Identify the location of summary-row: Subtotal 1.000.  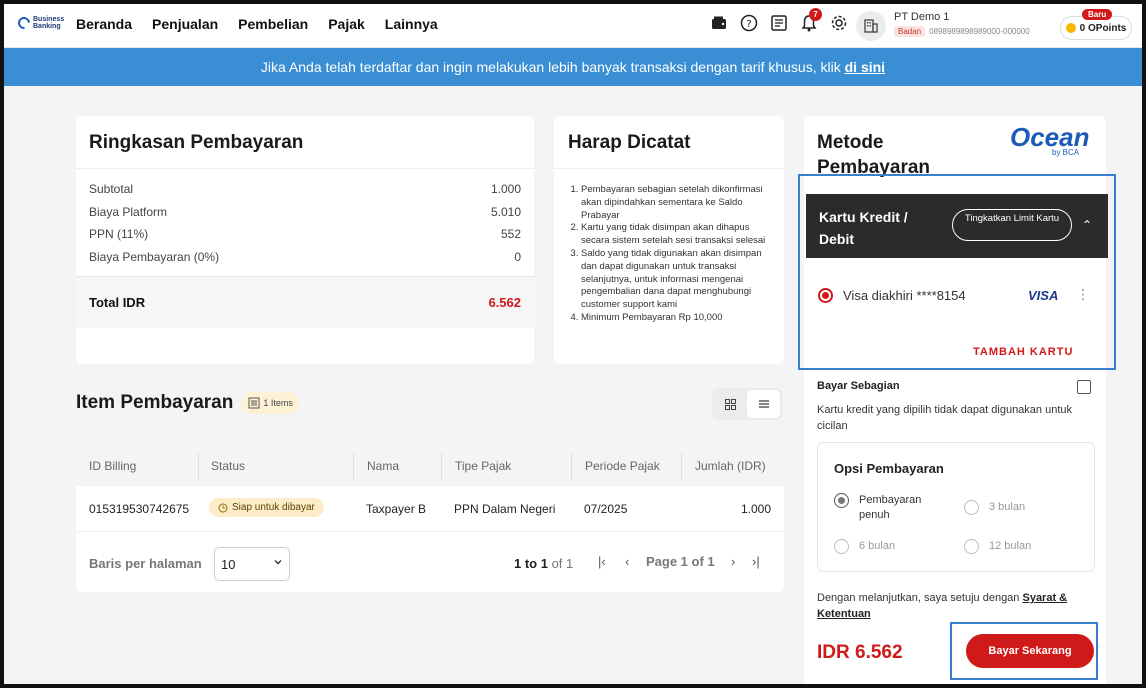
(305, 189).